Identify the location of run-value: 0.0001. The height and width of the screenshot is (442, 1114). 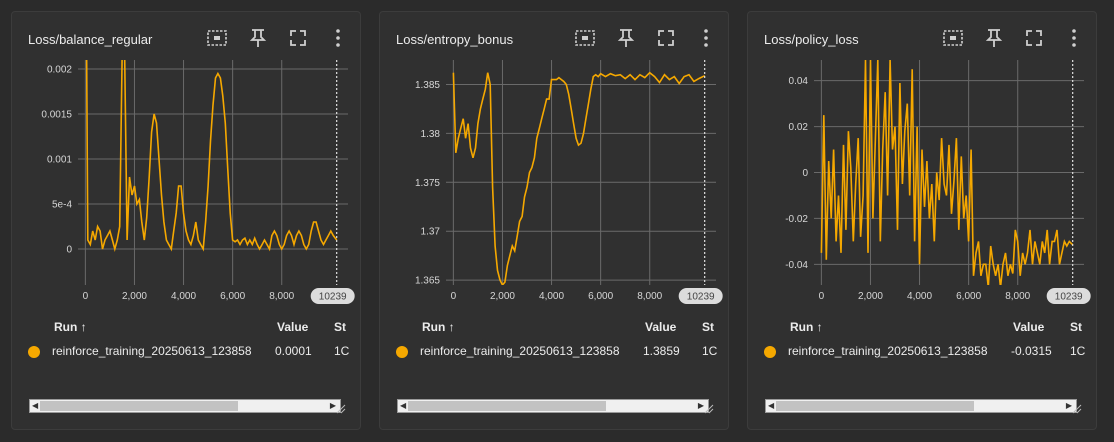
(293, 351).